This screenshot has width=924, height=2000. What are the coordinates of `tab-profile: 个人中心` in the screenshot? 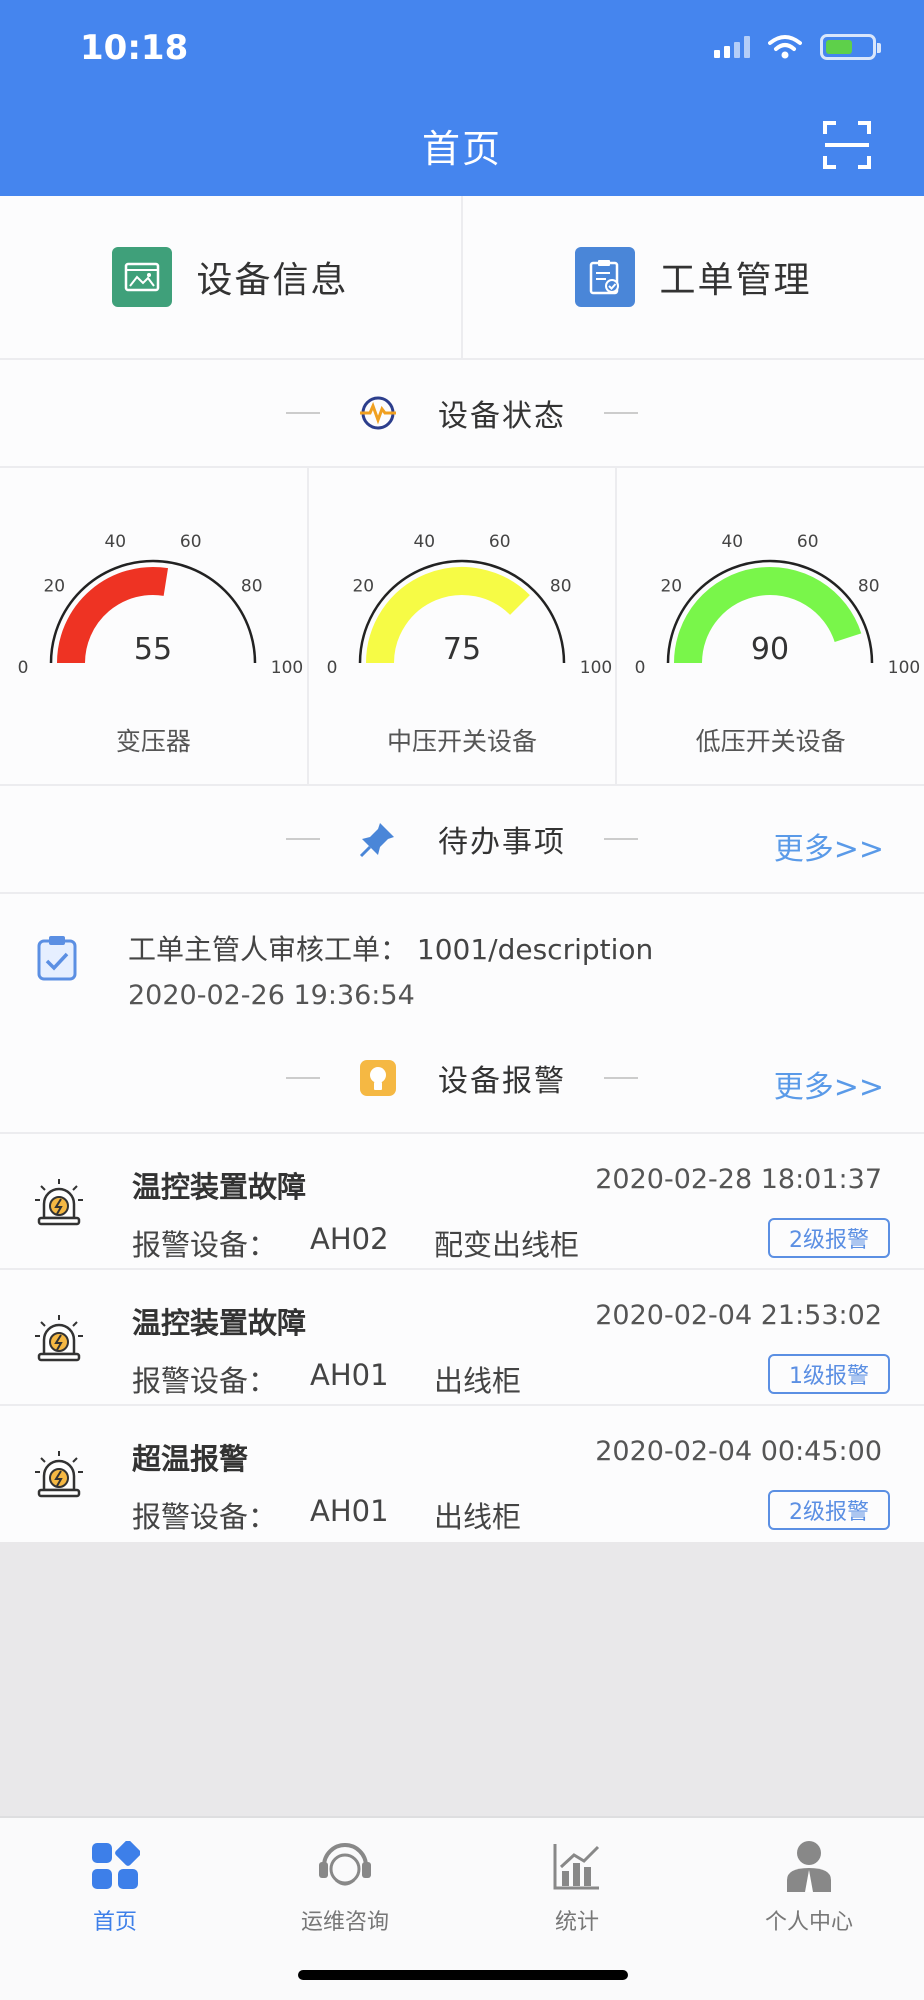 It's located at (809, 1887).